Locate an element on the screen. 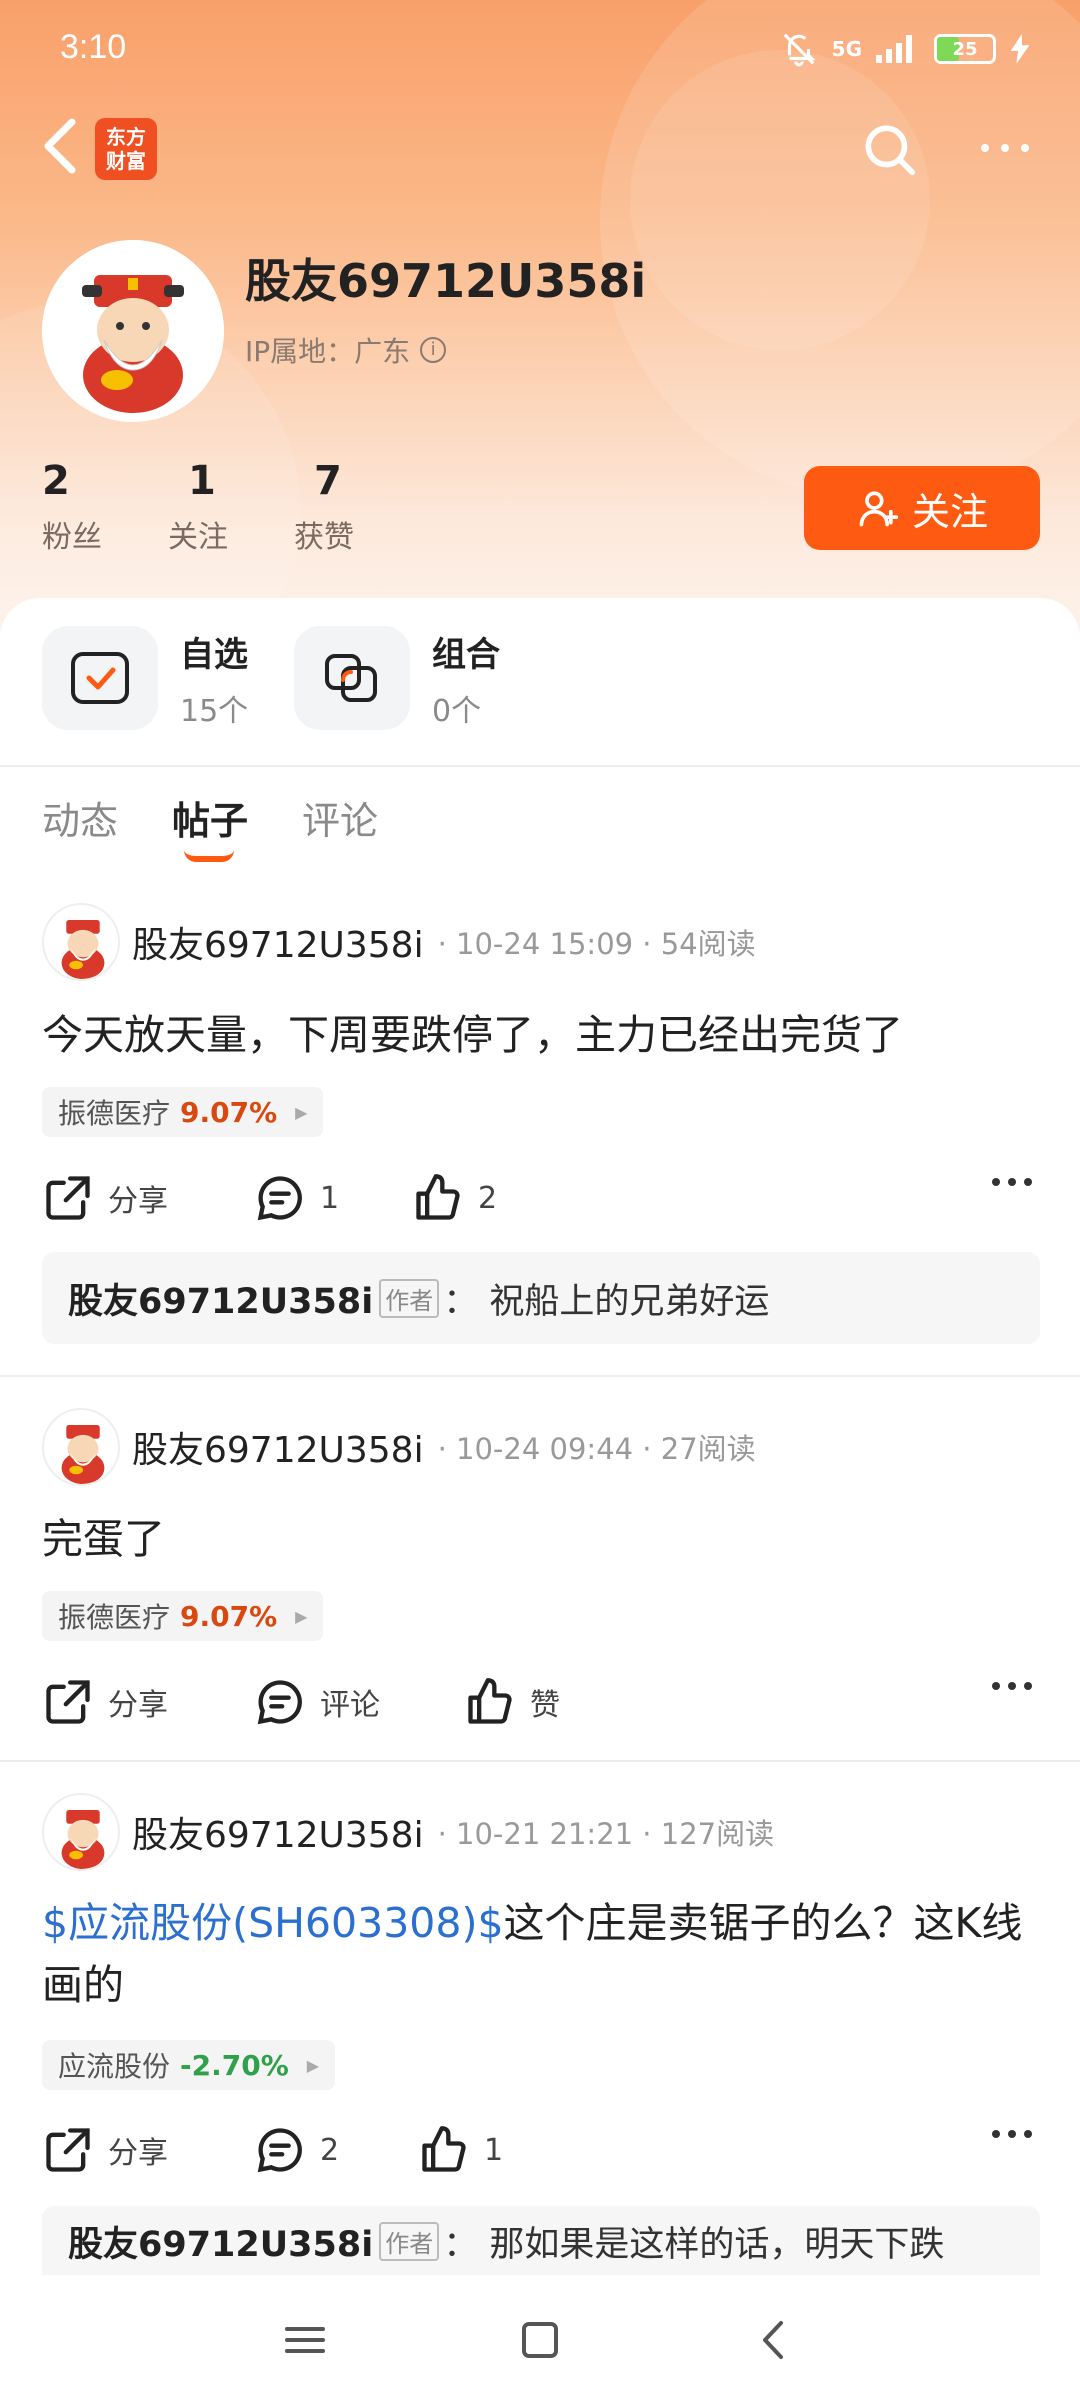 The width and height of the screenshot is (1080, 2400). comment-preview: 股友69712U358i 作者 ： 那如果是这样的话，明天下跌 is located at coordinates (541, 2241).